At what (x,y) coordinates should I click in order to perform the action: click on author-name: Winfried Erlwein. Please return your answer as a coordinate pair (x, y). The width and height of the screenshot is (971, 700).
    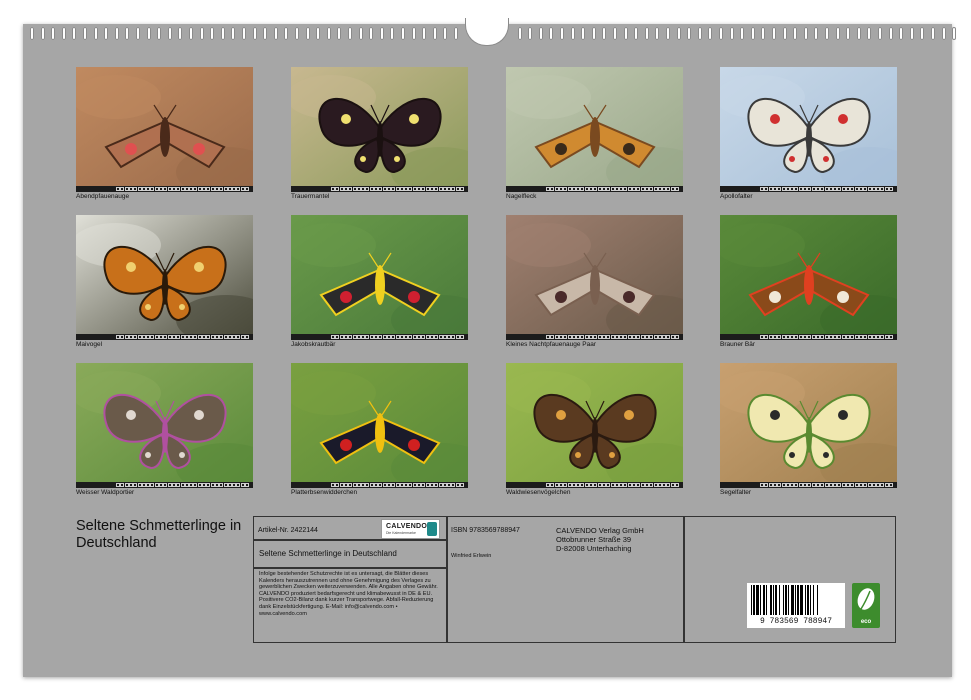
    Looking at the image, I should click on (471, 556).